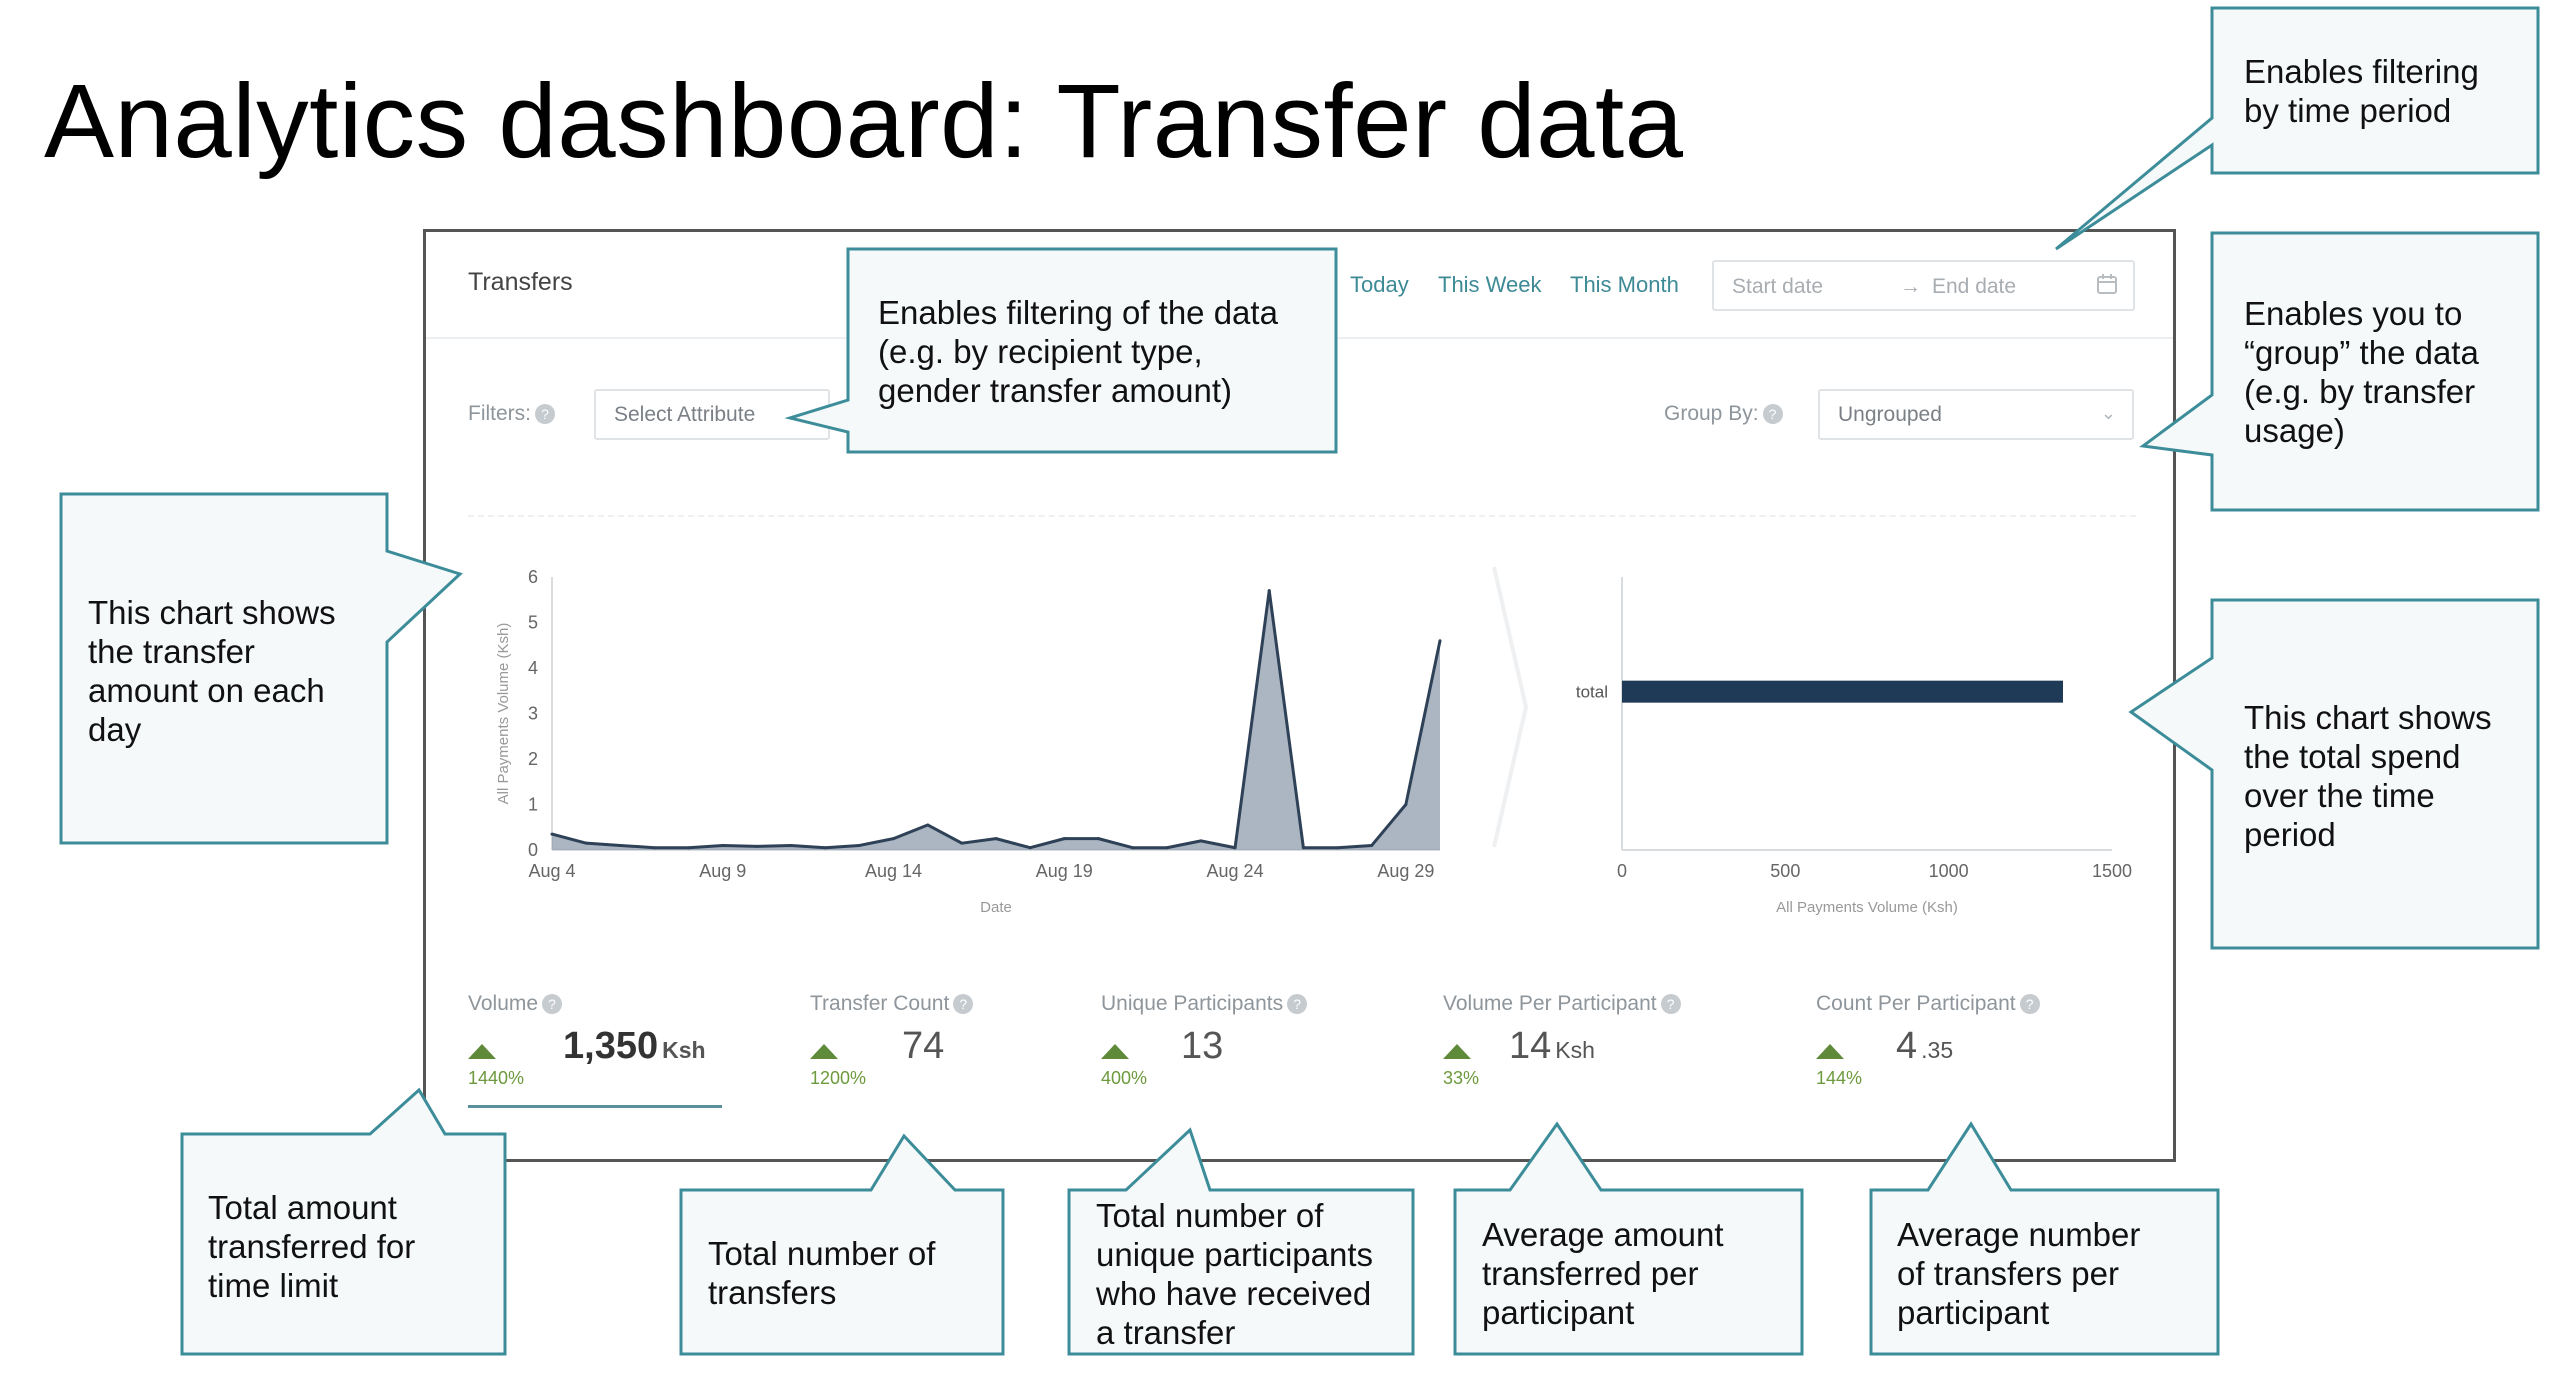 This screenshot has width=2554, height=1378. What do you see at coordinates (2361, 91) in the screenshot?
I see `annotation-time-period: Enables filtering by time period` at bounding box center [2361, 91].